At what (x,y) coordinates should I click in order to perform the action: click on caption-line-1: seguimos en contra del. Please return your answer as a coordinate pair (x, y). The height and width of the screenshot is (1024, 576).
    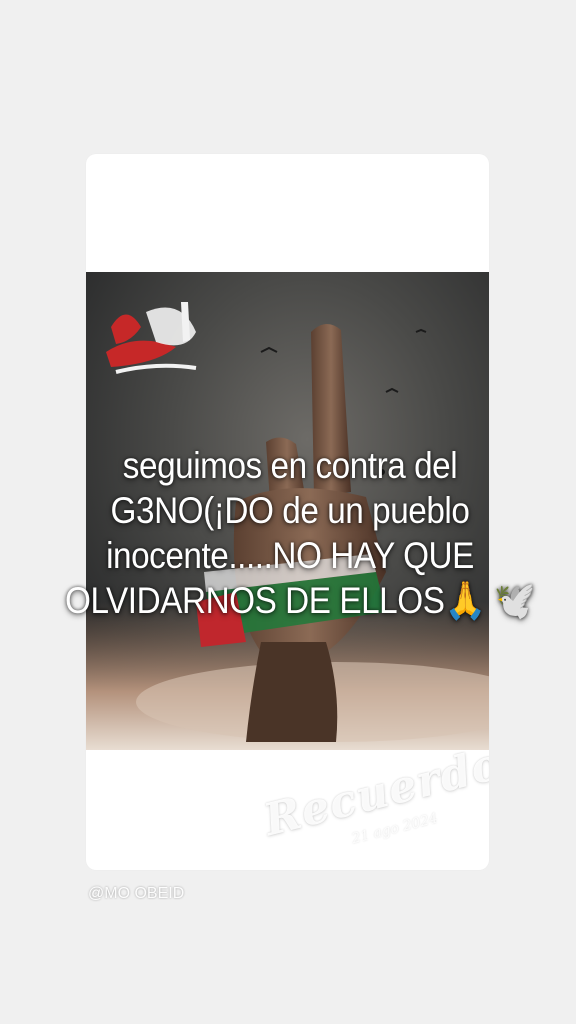
    Looking at the image, I should click on (290, 465).